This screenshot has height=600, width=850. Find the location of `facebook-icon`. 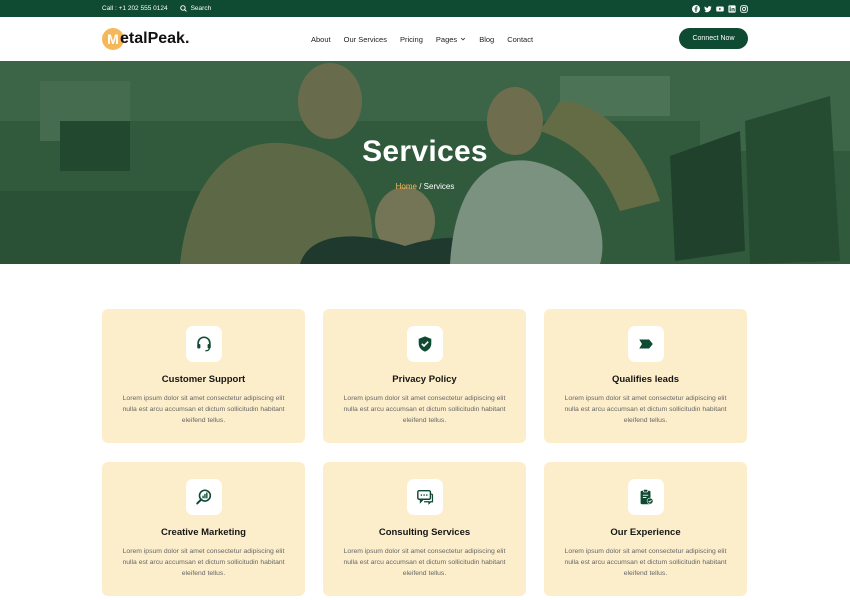

facebook-icon is located at coordinates (696, 8).